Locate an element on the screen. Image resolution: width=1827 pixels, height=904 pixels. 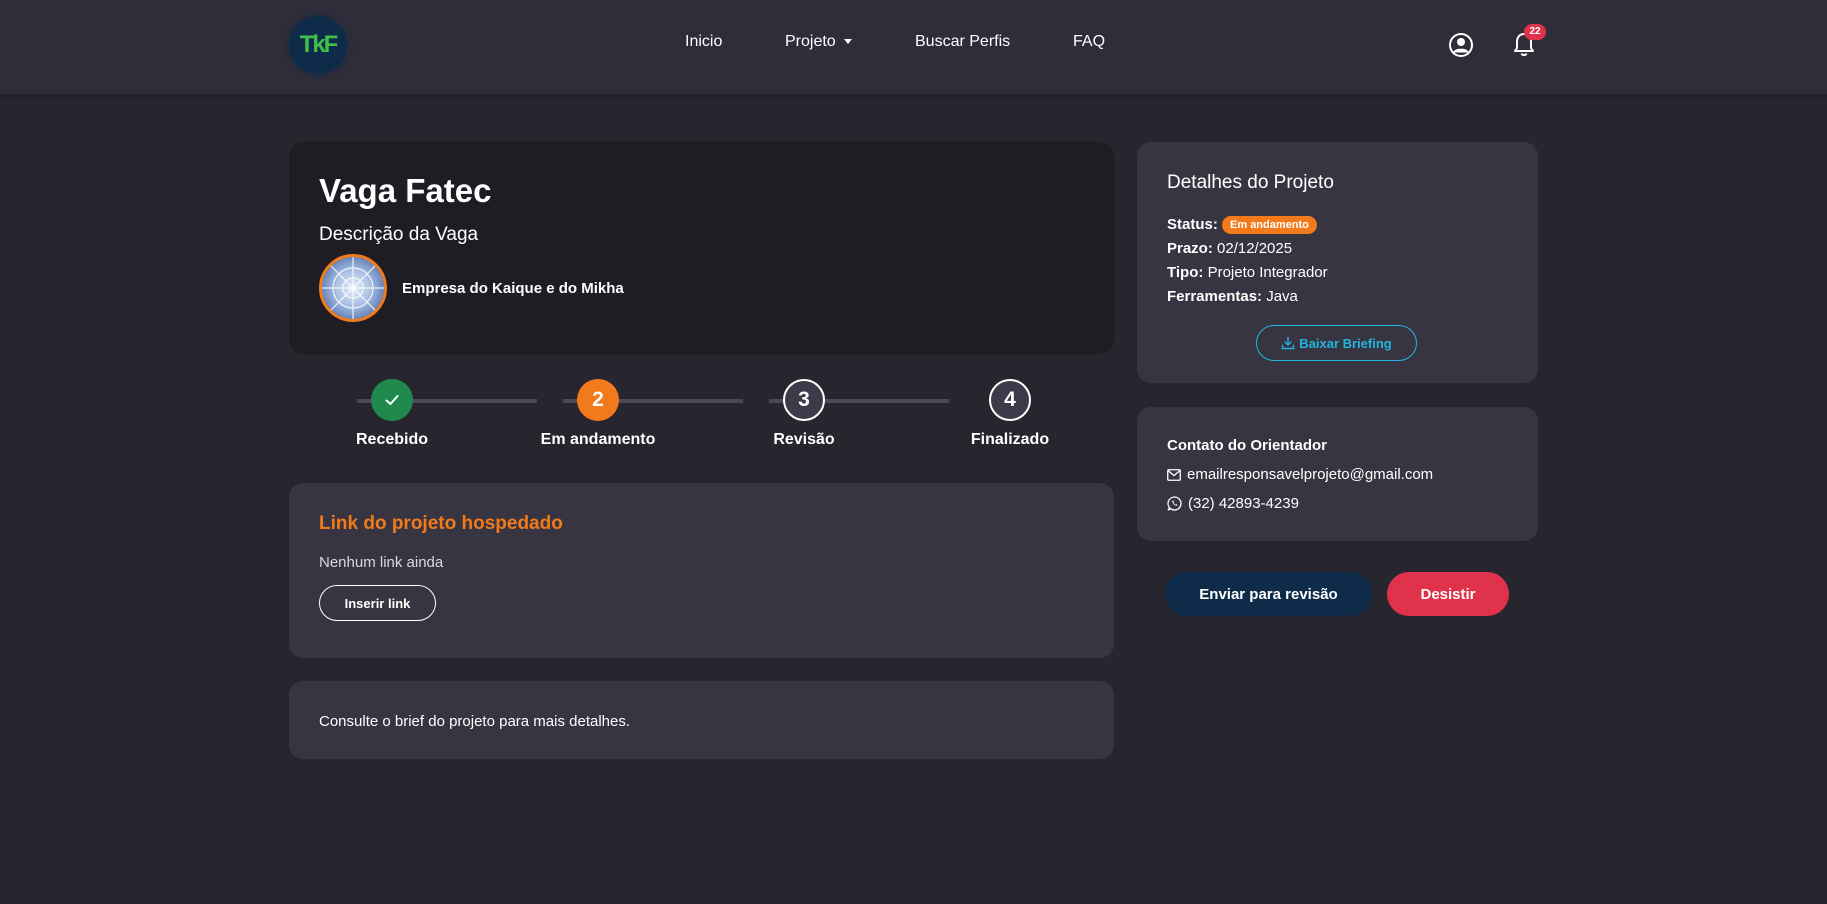
notification-count-badge: 22 is located at coordinates (1535, 32).